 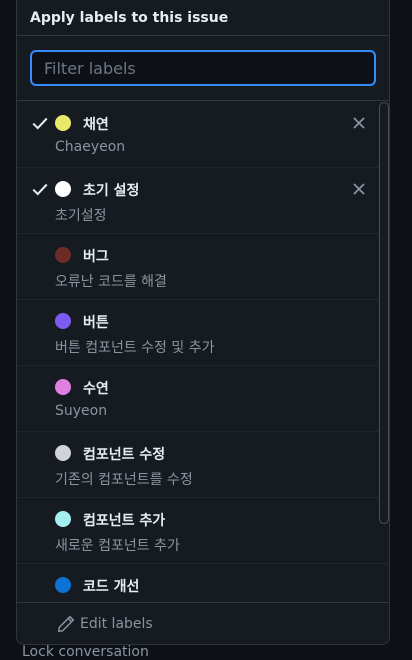 I want to click on label-description: 초기설정, so click(x=81, y=216).